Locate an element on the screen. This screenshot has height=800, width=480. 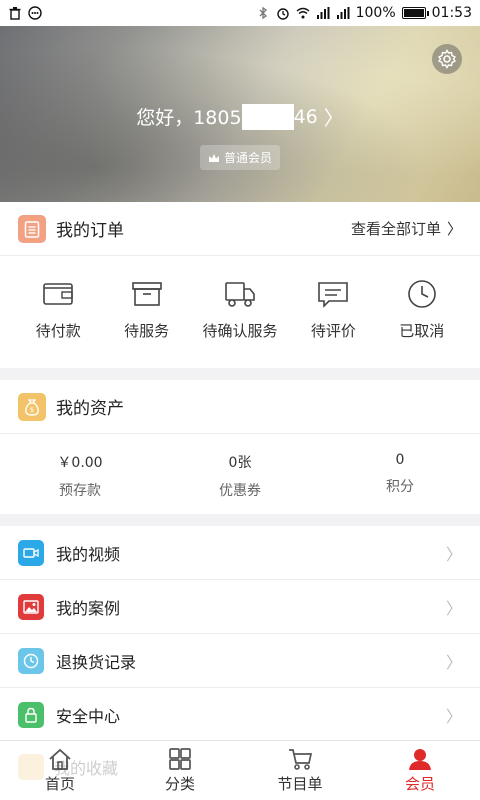
order-label: 已取消 is located at coordinates (422, 331).